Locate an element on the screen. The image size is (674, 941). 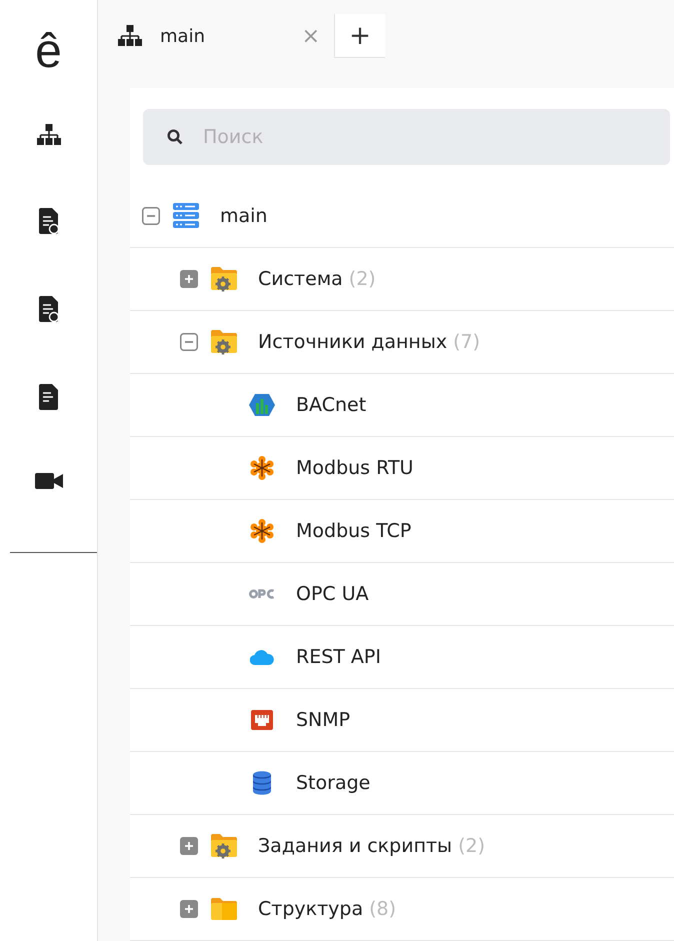
tree-item-label: Задания и скрипты is located at coordinates (355, 846).